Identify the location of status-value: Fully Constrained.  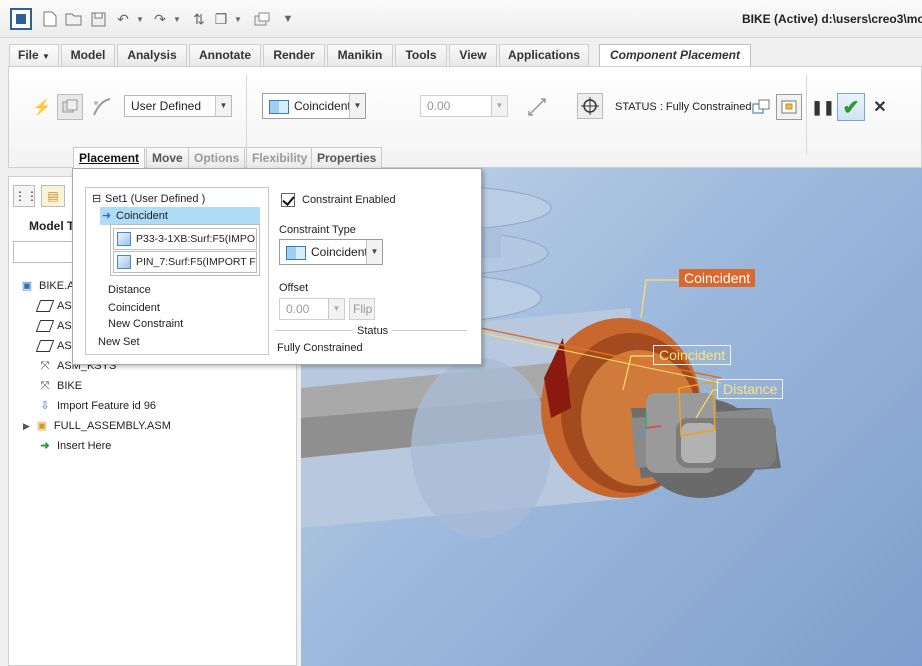
(320, 348).